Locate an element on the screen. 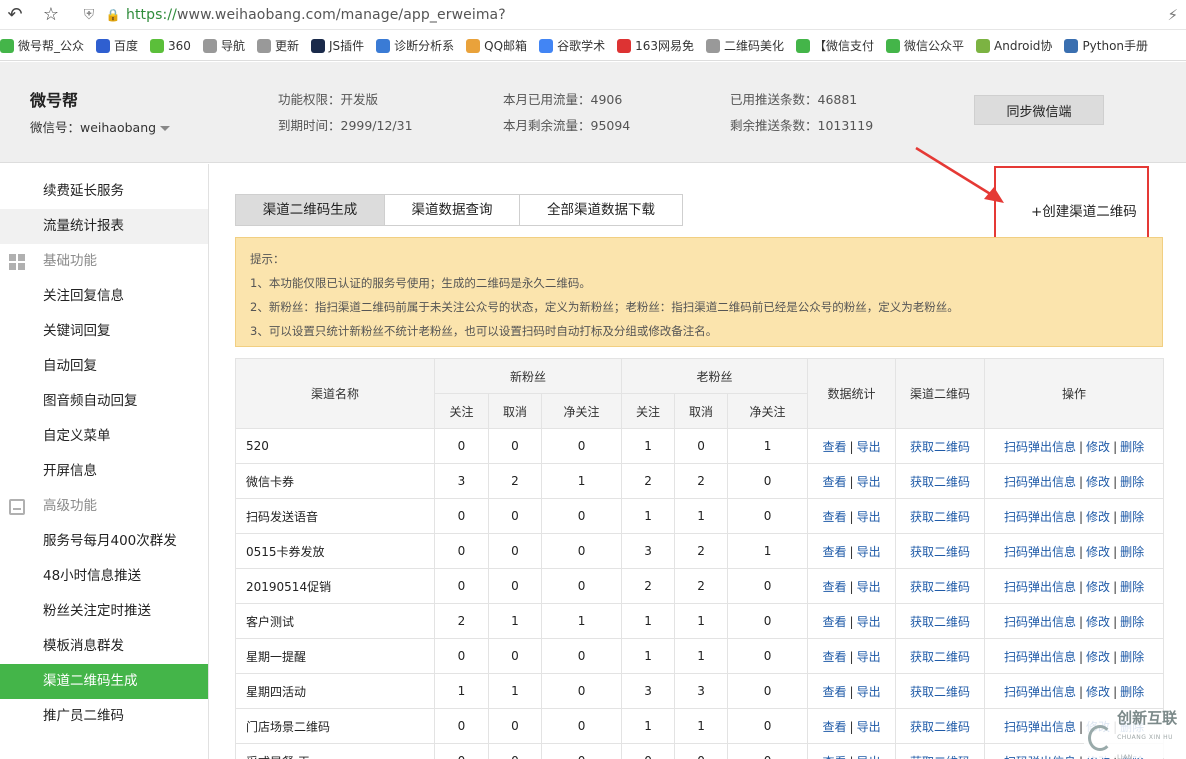 The width and height of the screenshot is (1186, 759). sidebar-item: 开屏信息 is located at coordinates (104, 471).